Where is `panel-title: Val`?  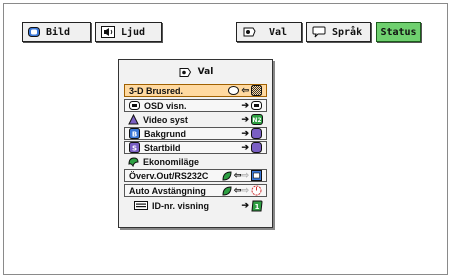
panel-title: Val is located at coordinates (195, 72).